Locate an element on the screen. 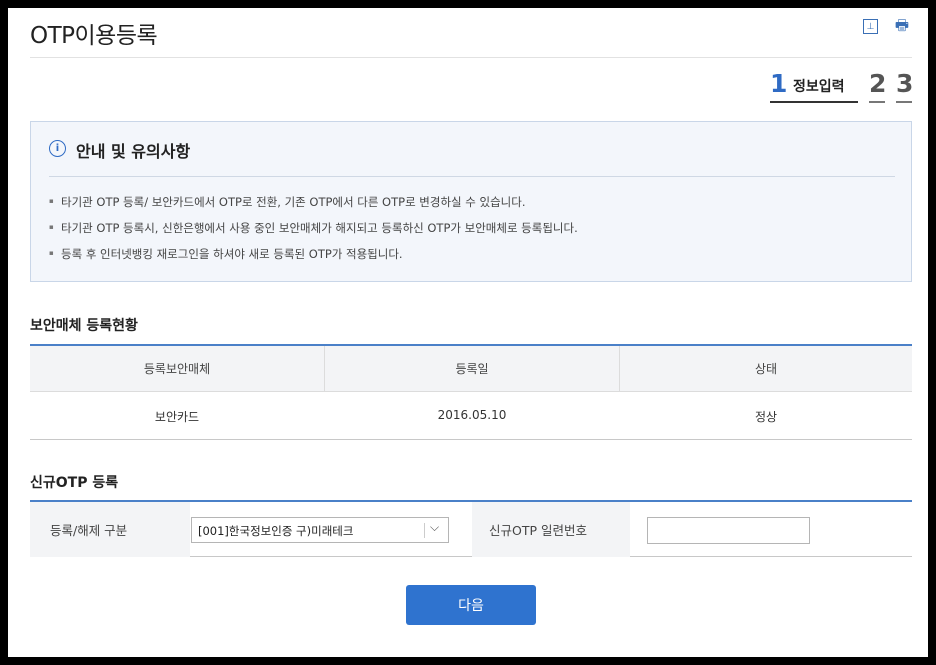  print-icon: 🖶 is located at coordinates (902, 26).